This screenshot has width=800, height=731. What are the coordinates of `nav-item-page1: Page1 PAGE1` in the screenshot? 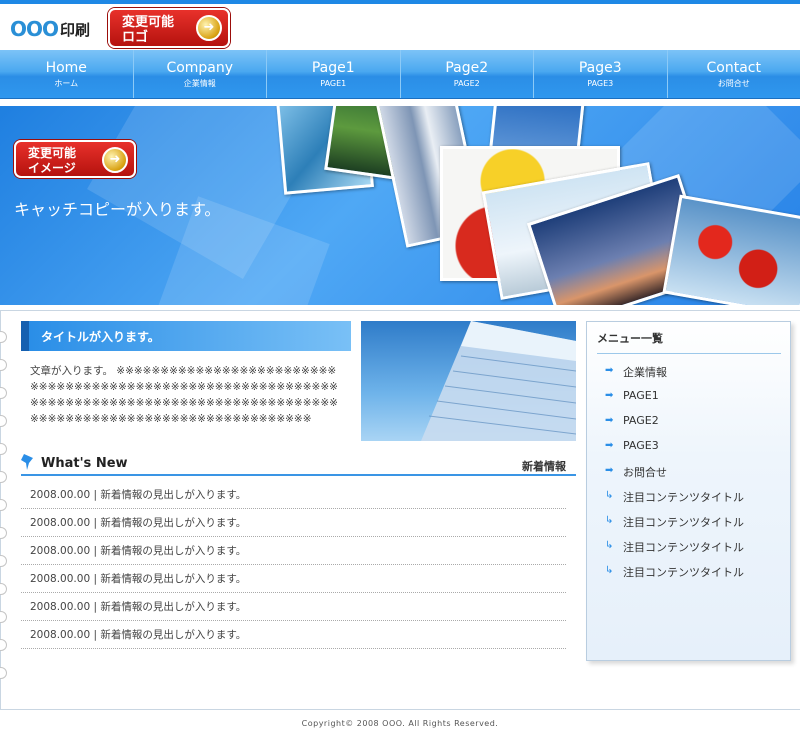 It's located at (334, 74).